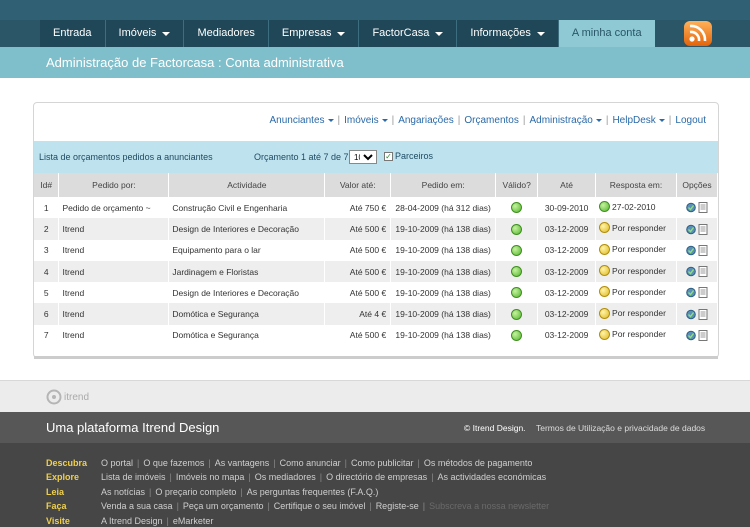 The width and height of the screenshot is (750, 527). I want to click on nav-item-label: Entrada, so click(72, 33).